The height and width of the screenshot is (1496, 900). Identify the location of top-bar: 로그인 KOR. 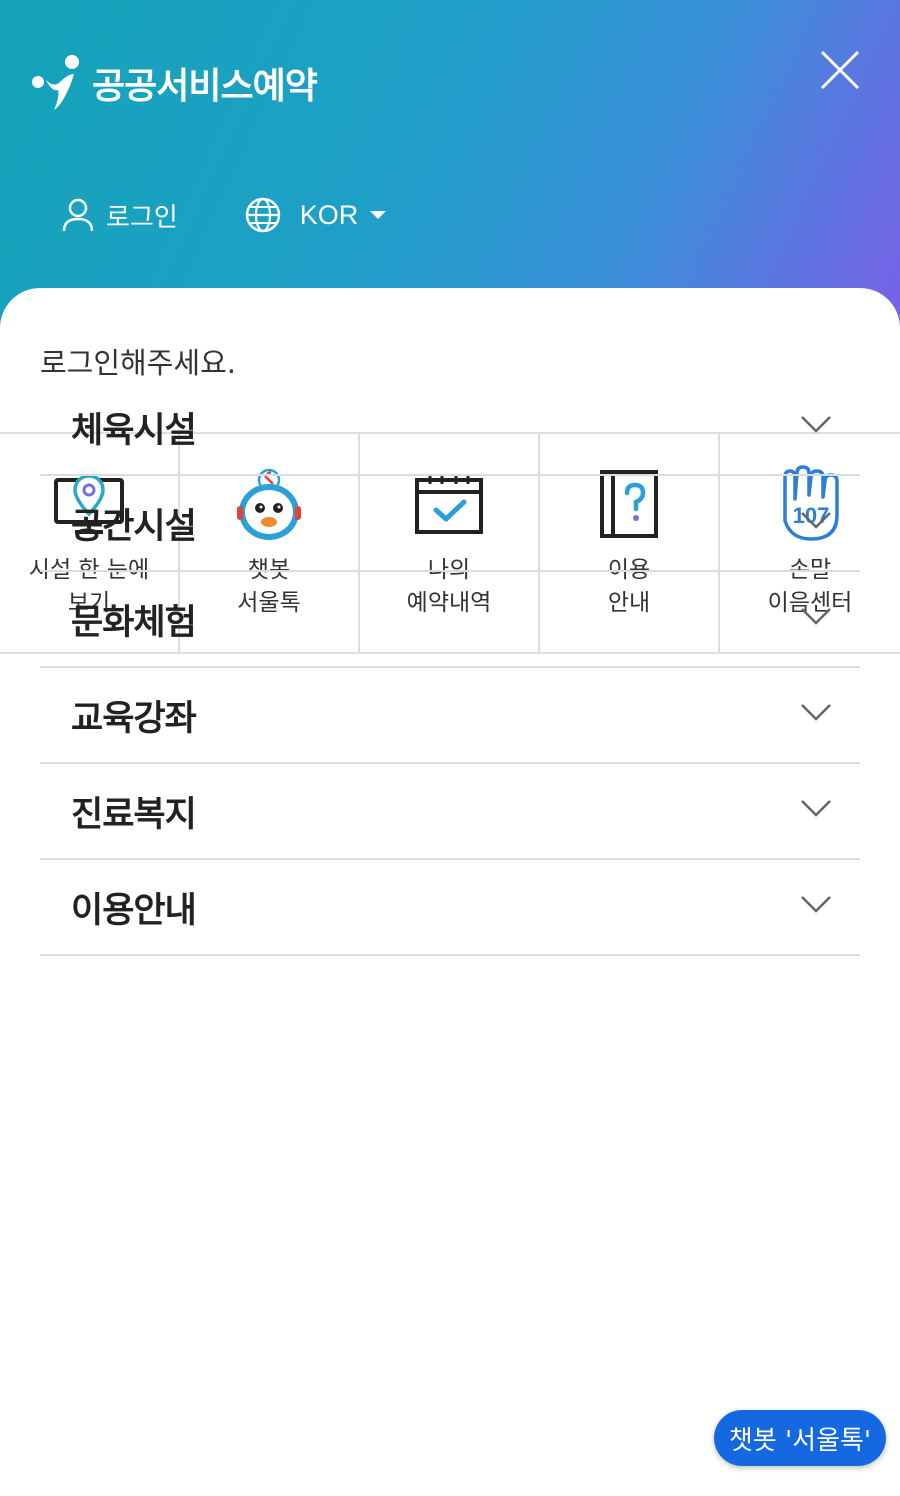
(223, 215).